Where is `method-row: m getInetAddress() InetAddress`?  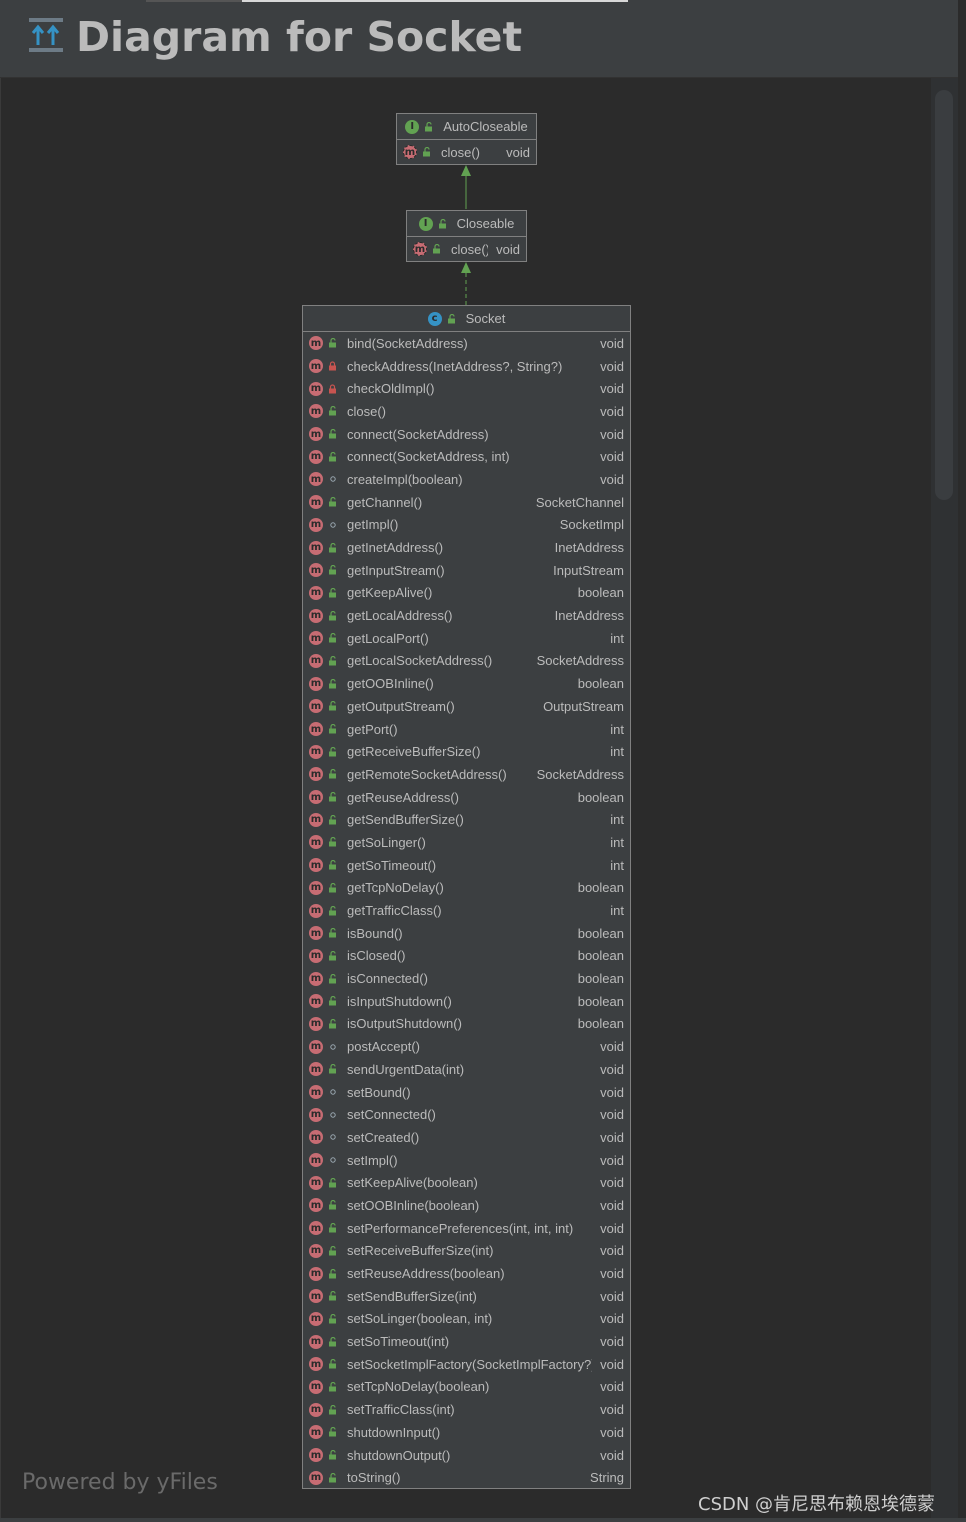
method-row: m getInetAddress() InetAddress is located at coordinates (466, 547).